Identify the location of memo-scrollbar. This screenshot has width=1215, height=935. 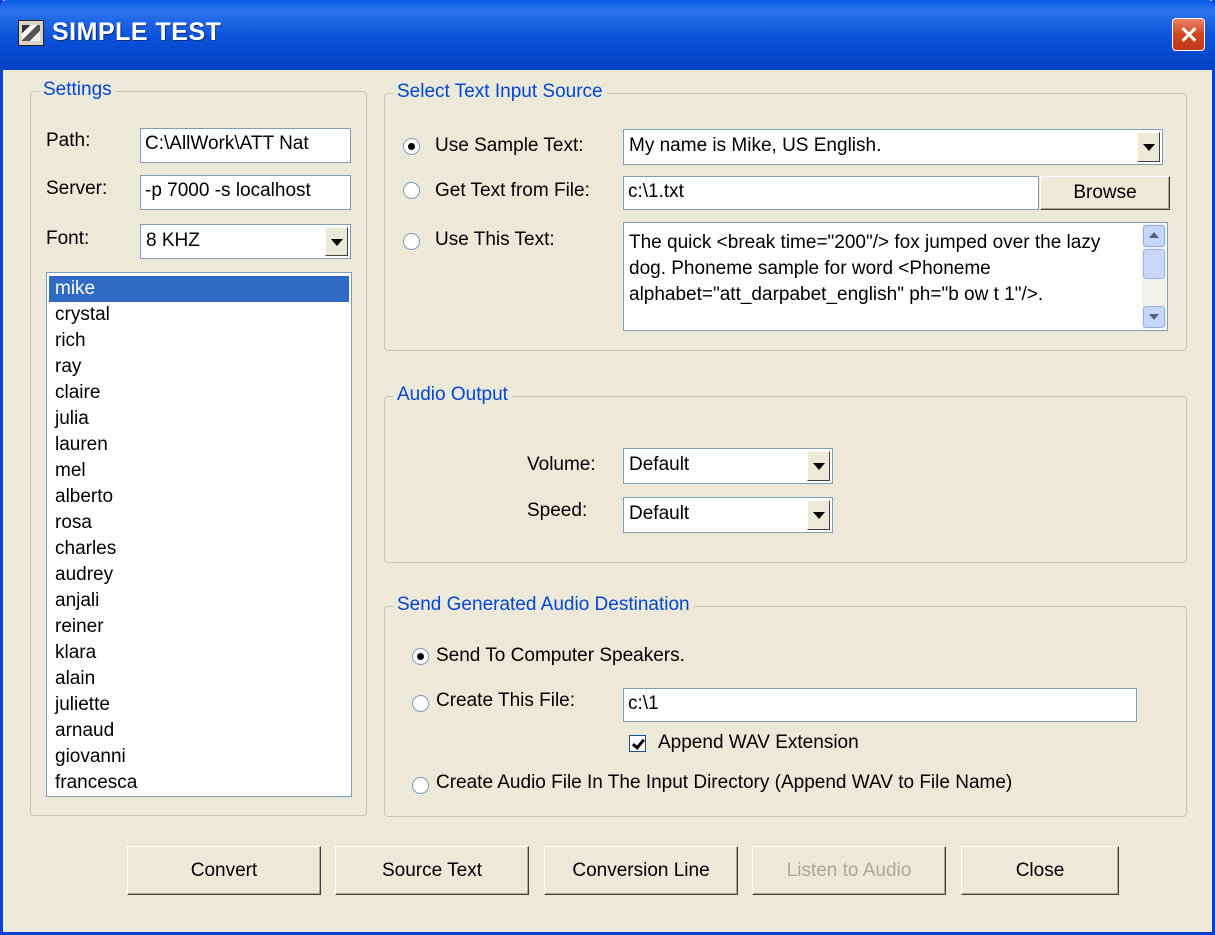
(1154, 276).